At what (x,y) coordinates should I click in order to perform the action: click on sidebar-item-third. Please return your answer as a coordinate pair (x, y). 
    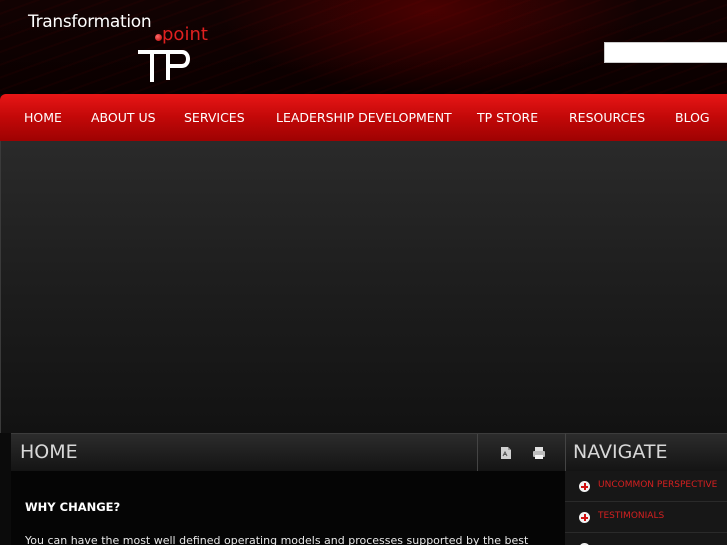
    Looking at the image, I should click on (646, 539).